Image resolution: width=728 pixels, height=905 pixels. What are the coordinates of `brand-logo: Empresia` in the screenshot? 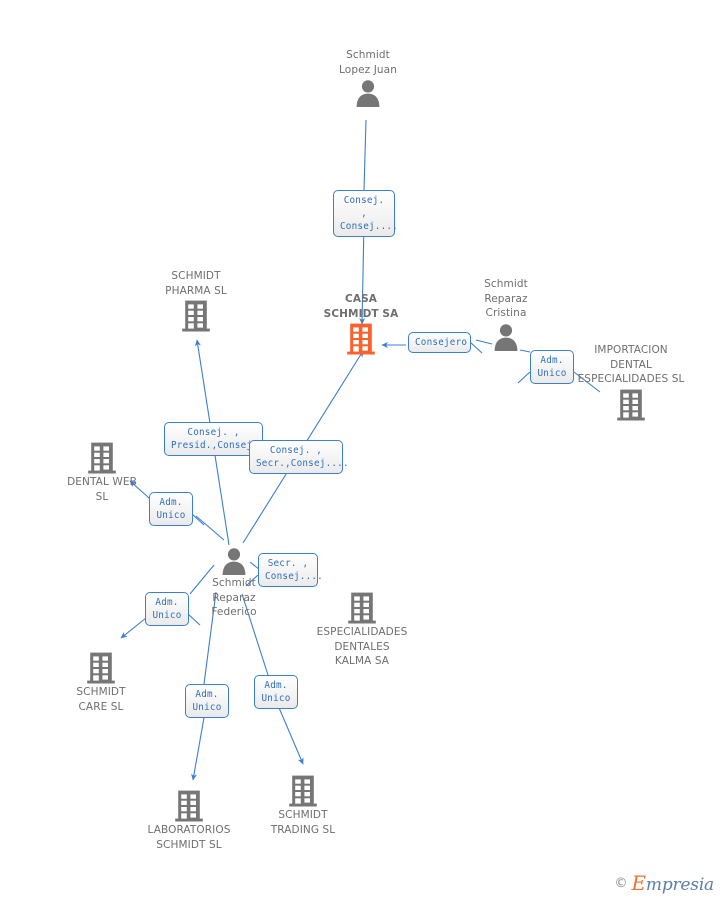 It's located at (673, 883).